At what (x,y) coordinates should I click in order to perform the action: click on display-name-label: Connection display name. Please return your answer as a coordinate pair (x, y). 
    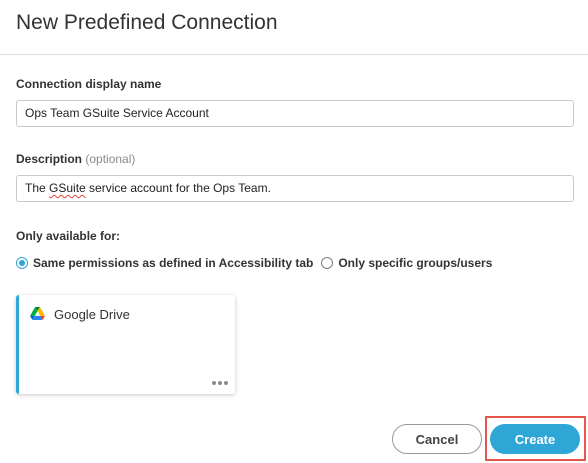
    Looking at the image, I should click on (89, 84).